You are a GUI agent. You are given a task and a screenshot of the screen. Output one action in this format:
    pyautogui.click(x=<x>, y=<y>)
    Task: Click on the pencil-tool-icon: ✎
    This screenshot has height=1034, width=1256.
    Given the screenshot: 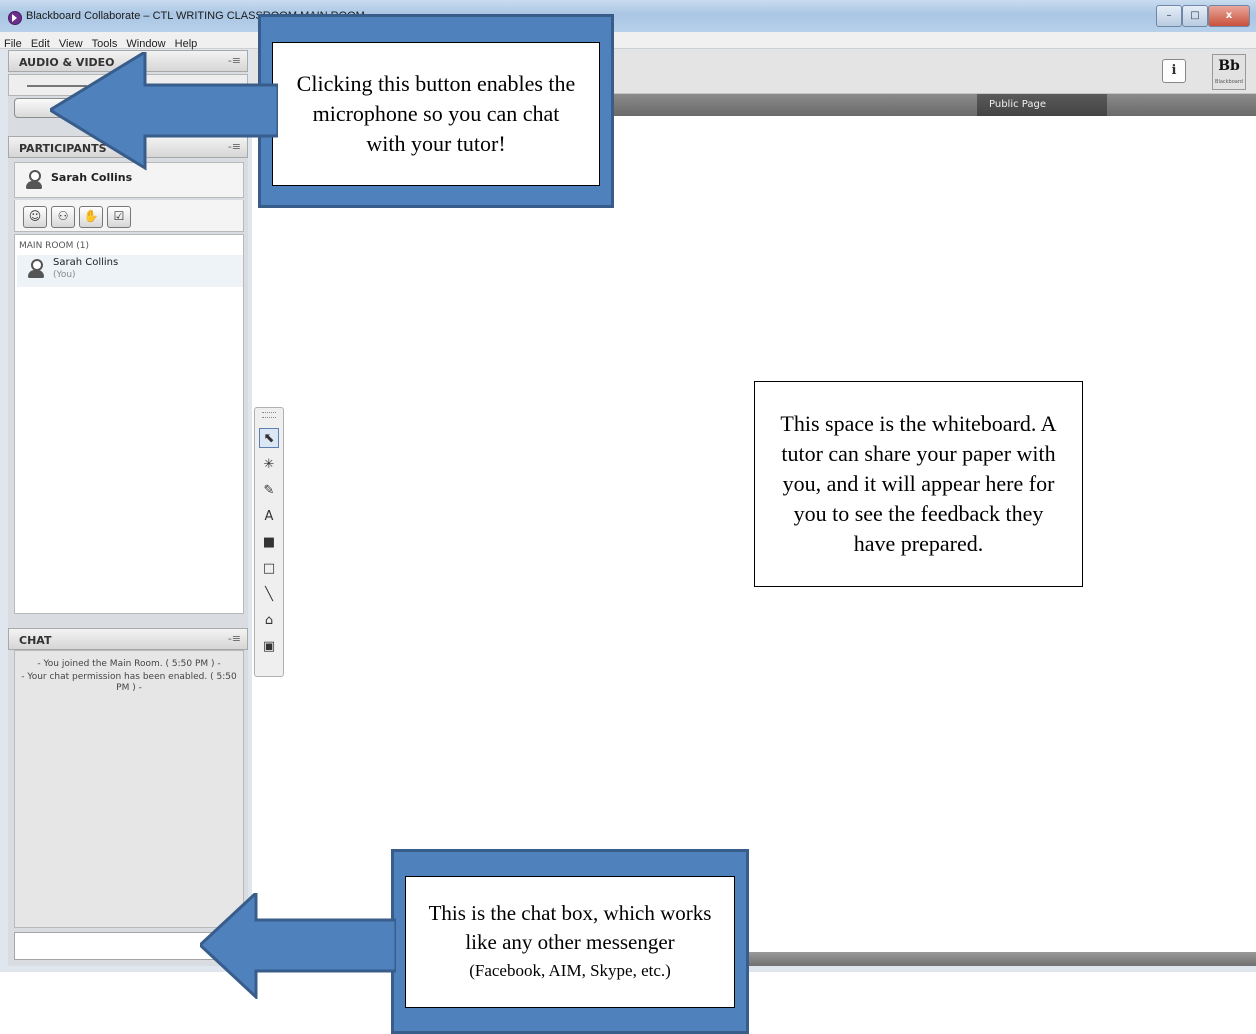 What is the action you would take?
    pyautogui.click(x=269, y=490)
    